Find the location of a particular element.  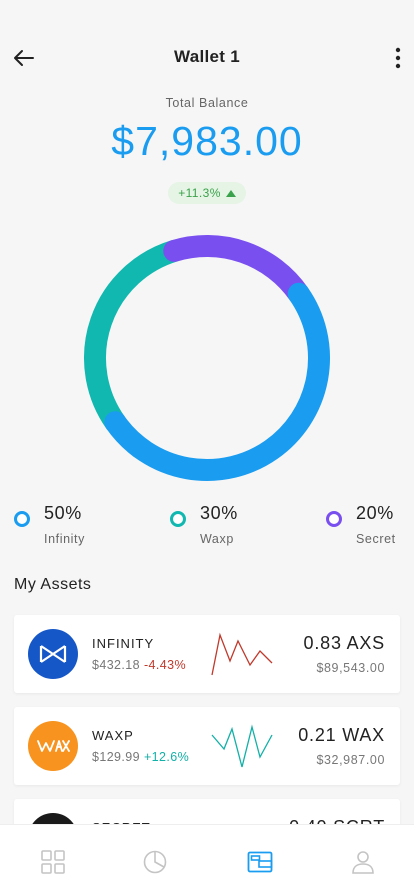

legend-dot-infinity is located at coordinates (22, 519).